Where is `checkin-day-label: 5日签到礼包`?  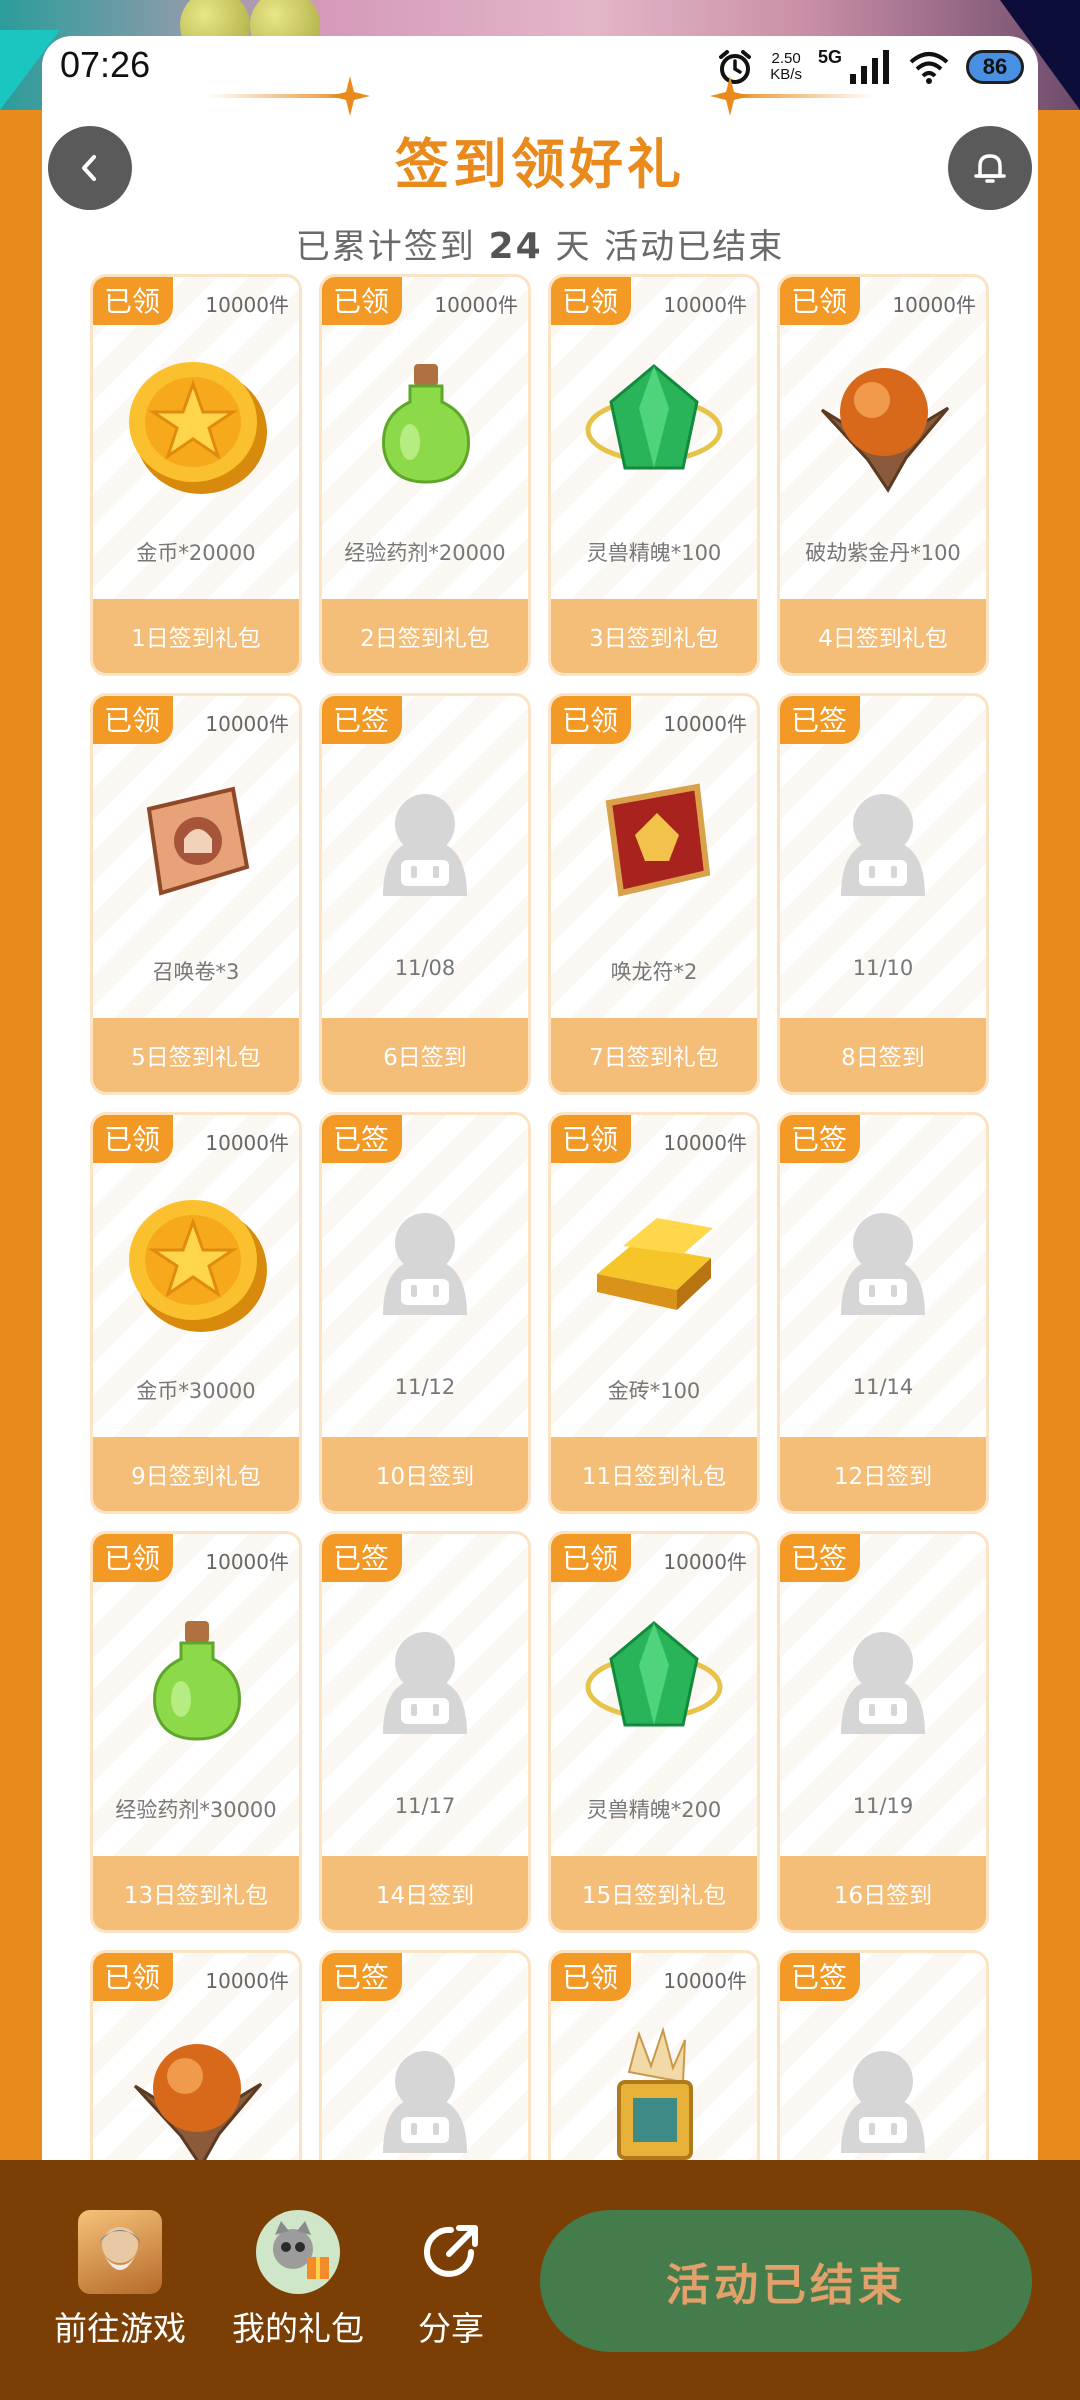 checkin-day-label: 5日签到礼包 is located at coordinates (196, 1055).